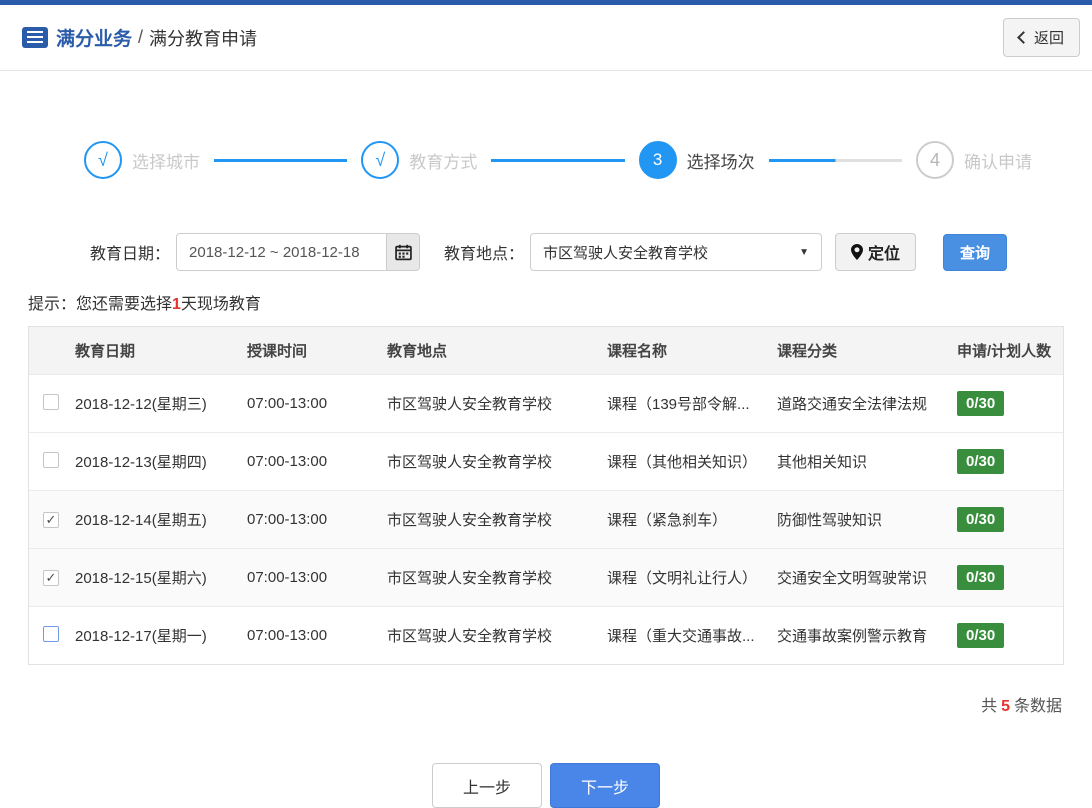 This screenshot has width=1092, height=808. I want to click on cell-education-date: 2018-12-12(星期三), so click(153, 403).